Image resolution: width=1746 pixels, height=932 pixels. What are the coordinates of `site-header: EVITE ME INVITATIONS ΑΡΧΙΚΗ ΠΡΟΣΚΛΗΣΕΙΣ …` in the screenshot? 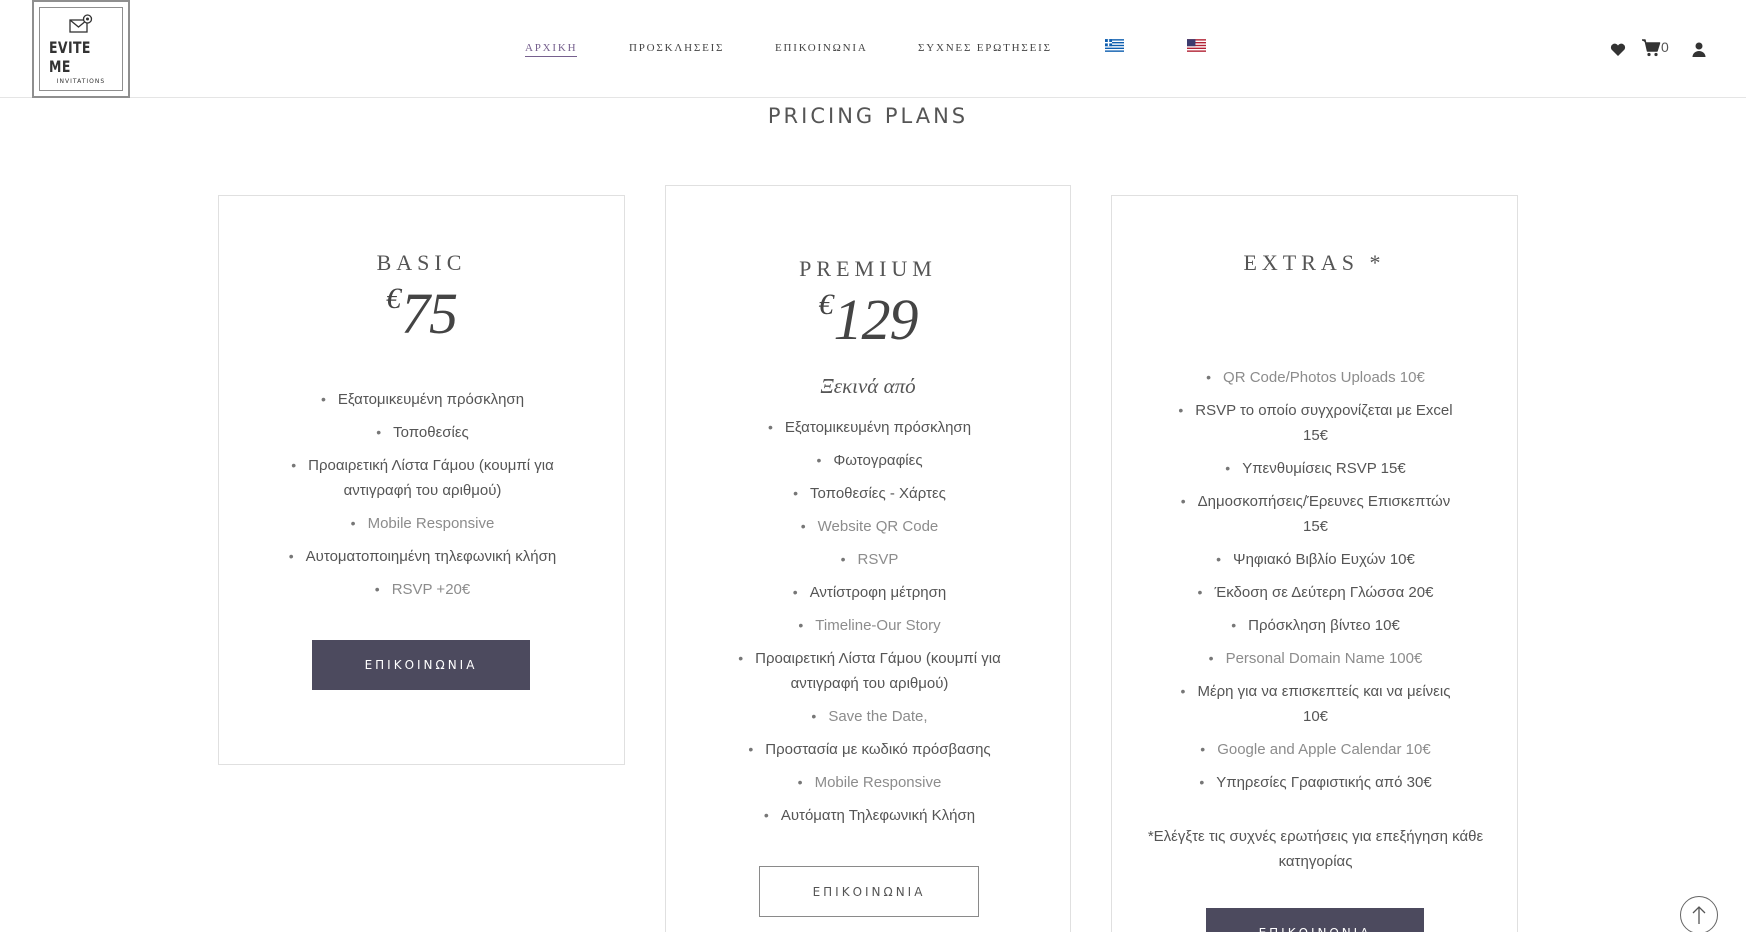 It's located at (873, 49).